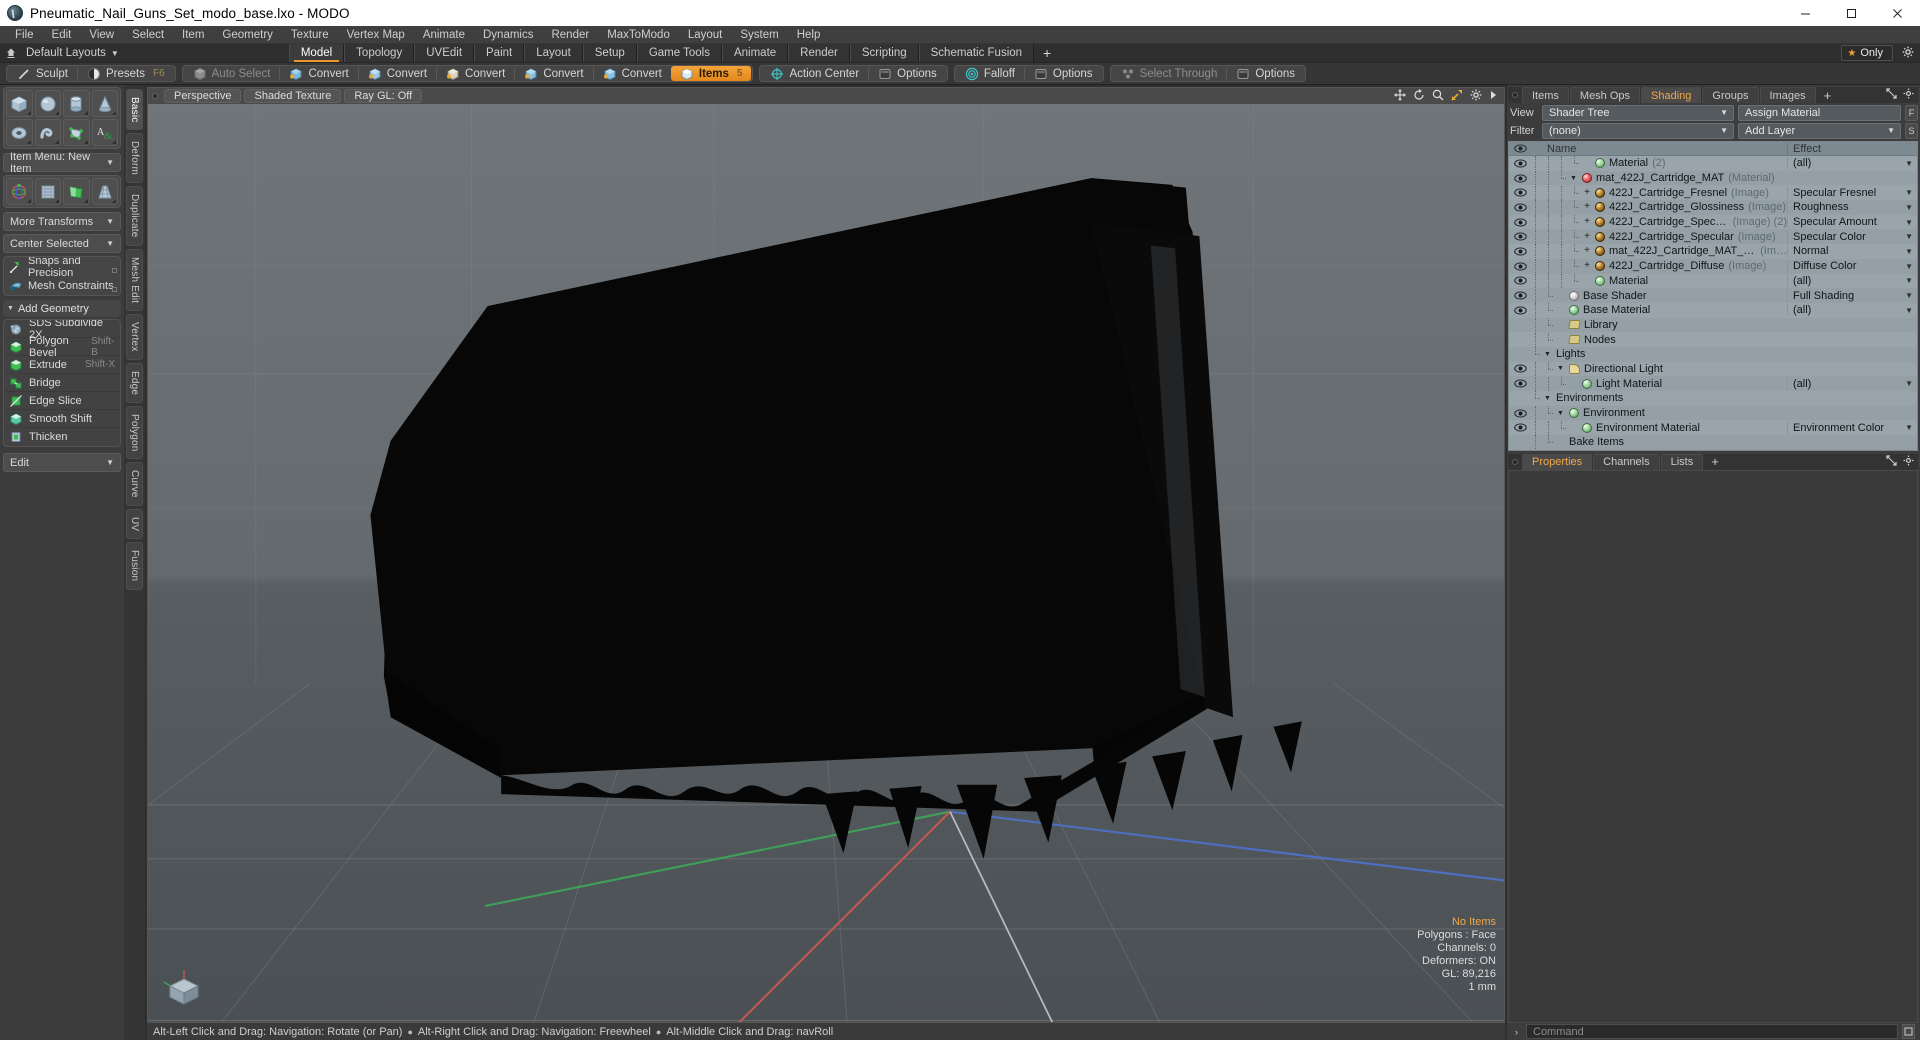 Image resolution: width=1920 pixels, height=1040 pixels. Describe the element at coordinates (383, 96) in the screenshot. I see `viewport-raygl-button: Ray GL: Off` at that location.